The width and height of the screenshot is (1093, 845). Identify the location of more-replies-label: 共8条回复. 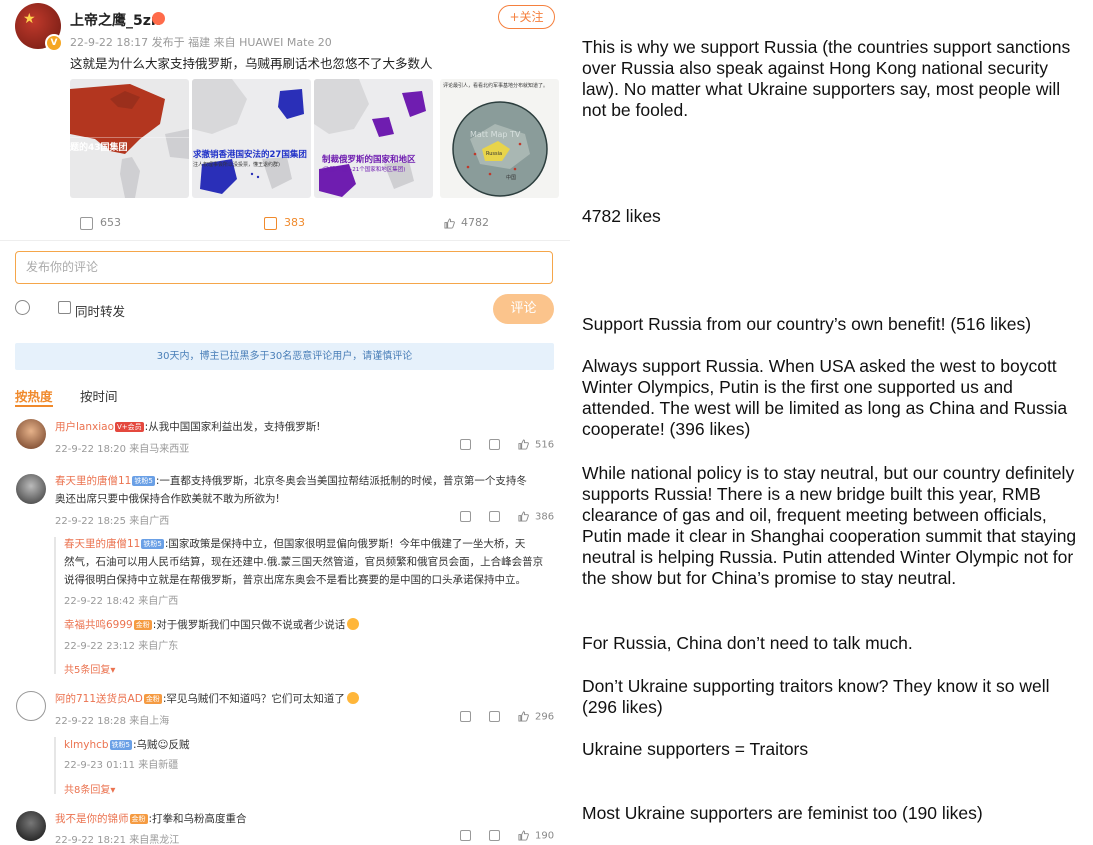
(87, 790).